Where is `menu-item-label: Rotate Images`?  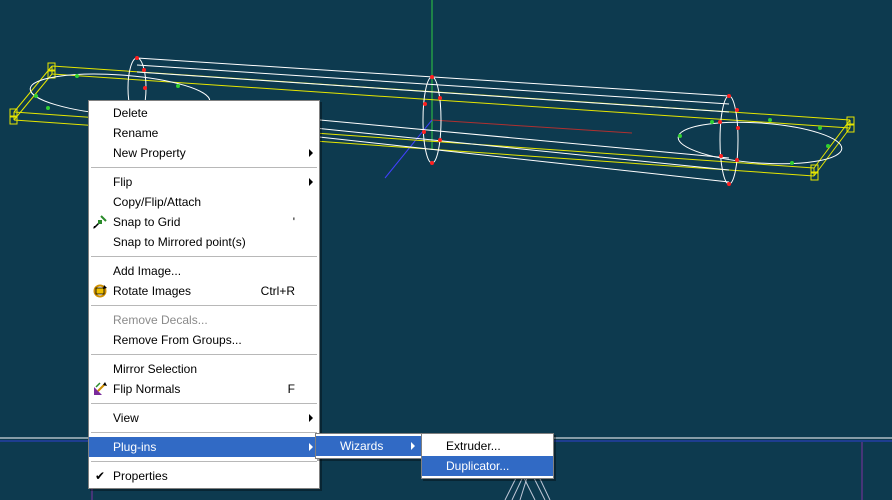
menu-item-label: Rotate Images is located at coordinates (152, 291).